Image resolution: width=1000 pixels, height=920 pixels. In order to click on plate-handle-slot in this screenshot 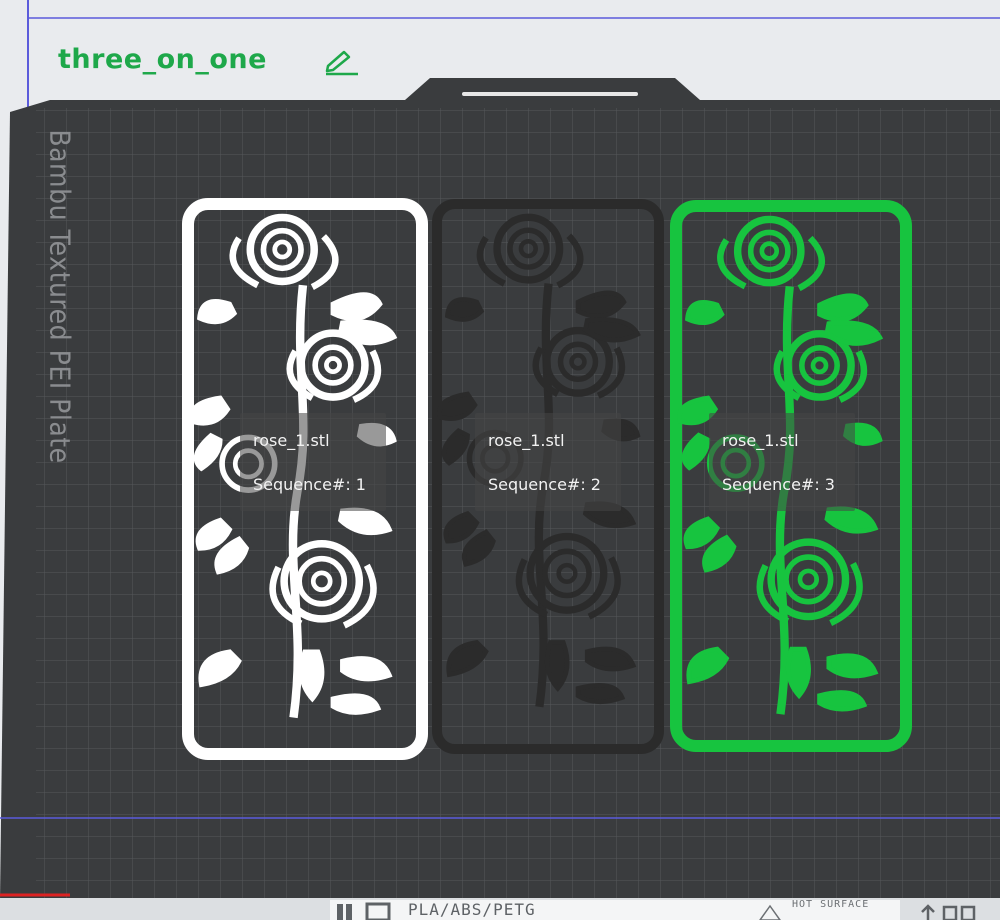, I will do `click(550, 94)`.